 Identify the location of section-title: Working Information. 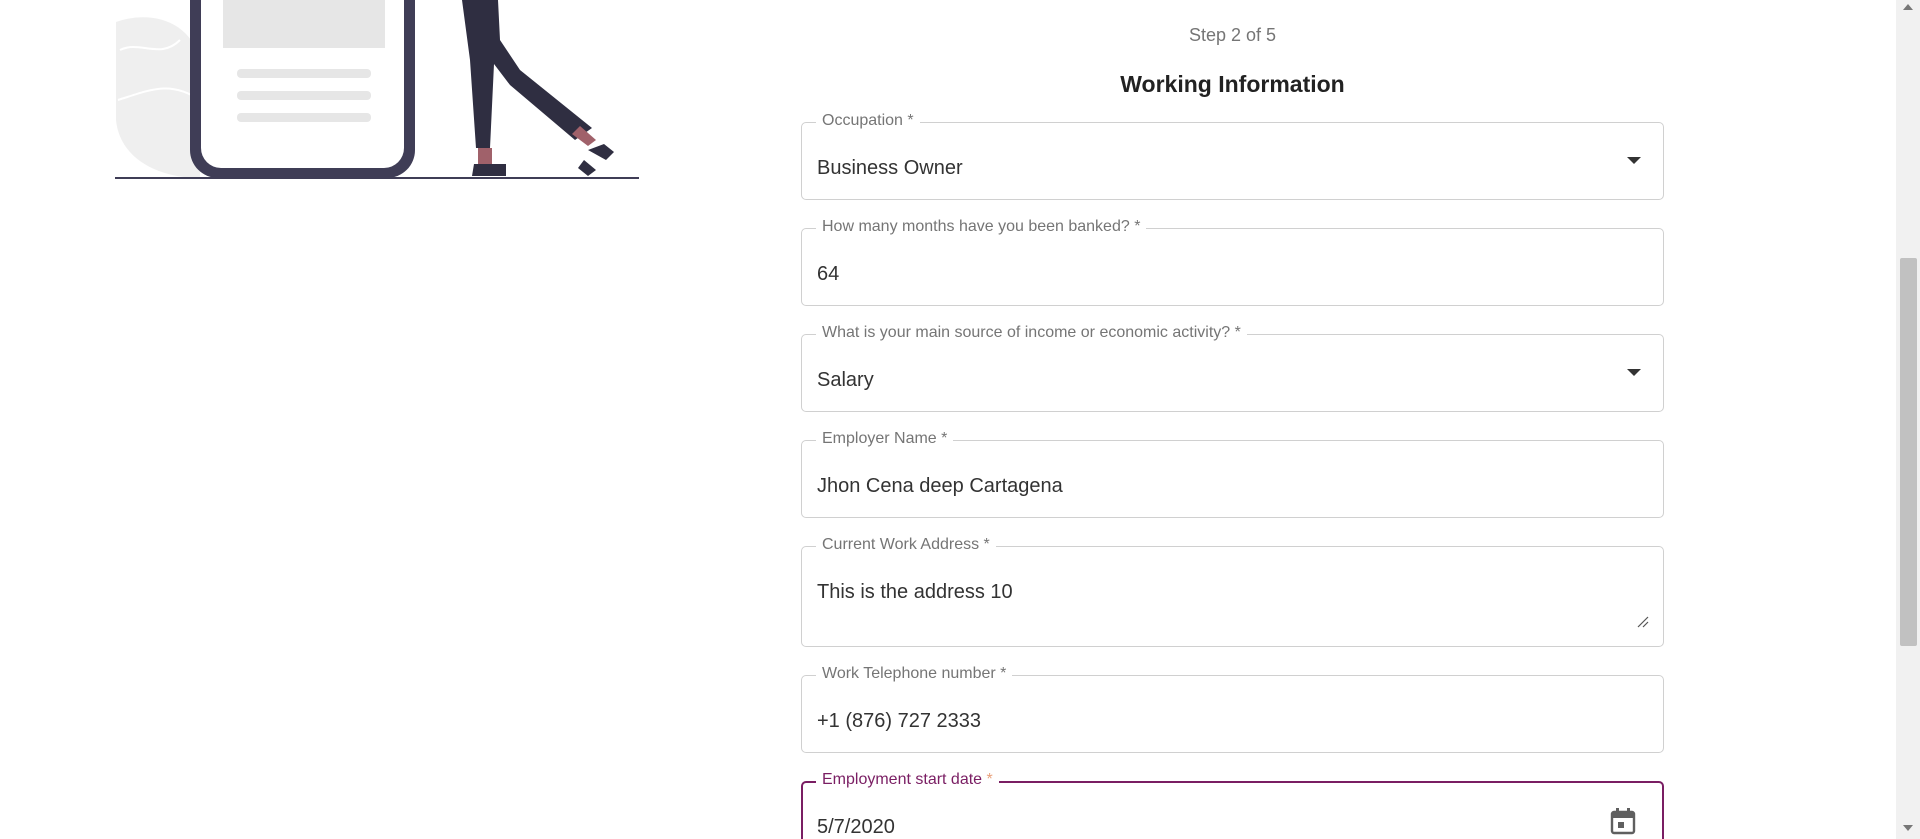
(1232, 84).